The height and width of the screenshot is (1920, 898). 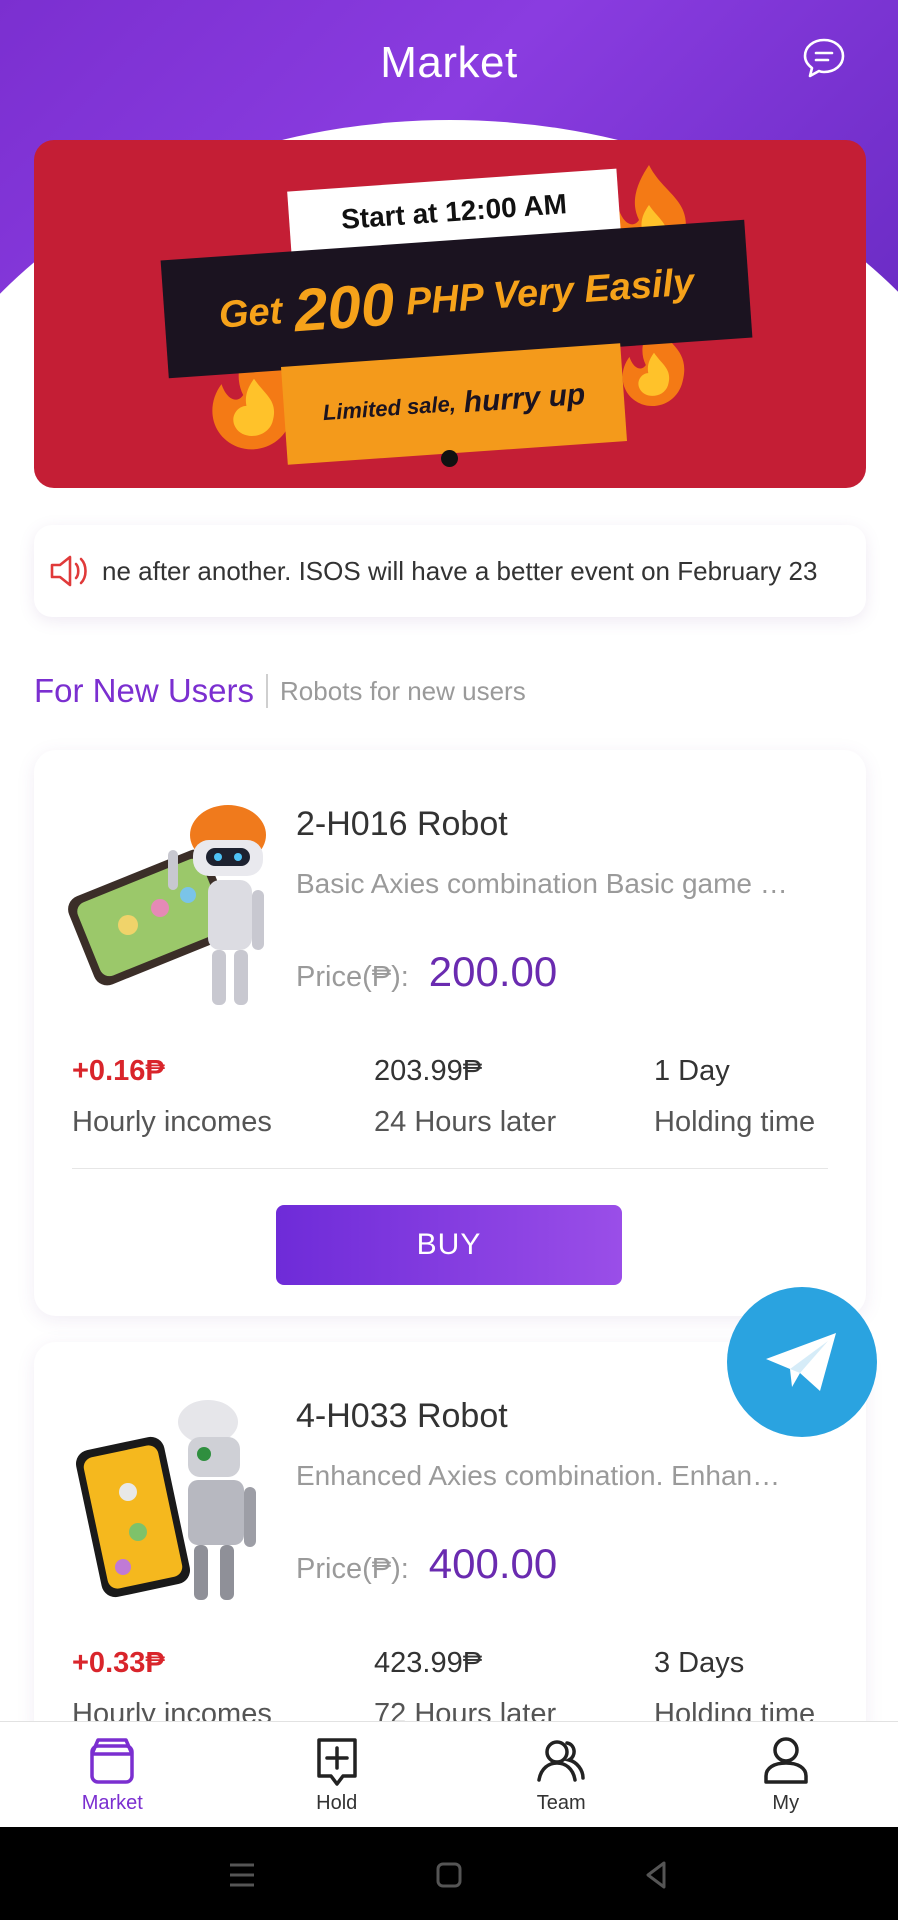 I want to click on tab-team: Team, so click(x=561, y=1774).